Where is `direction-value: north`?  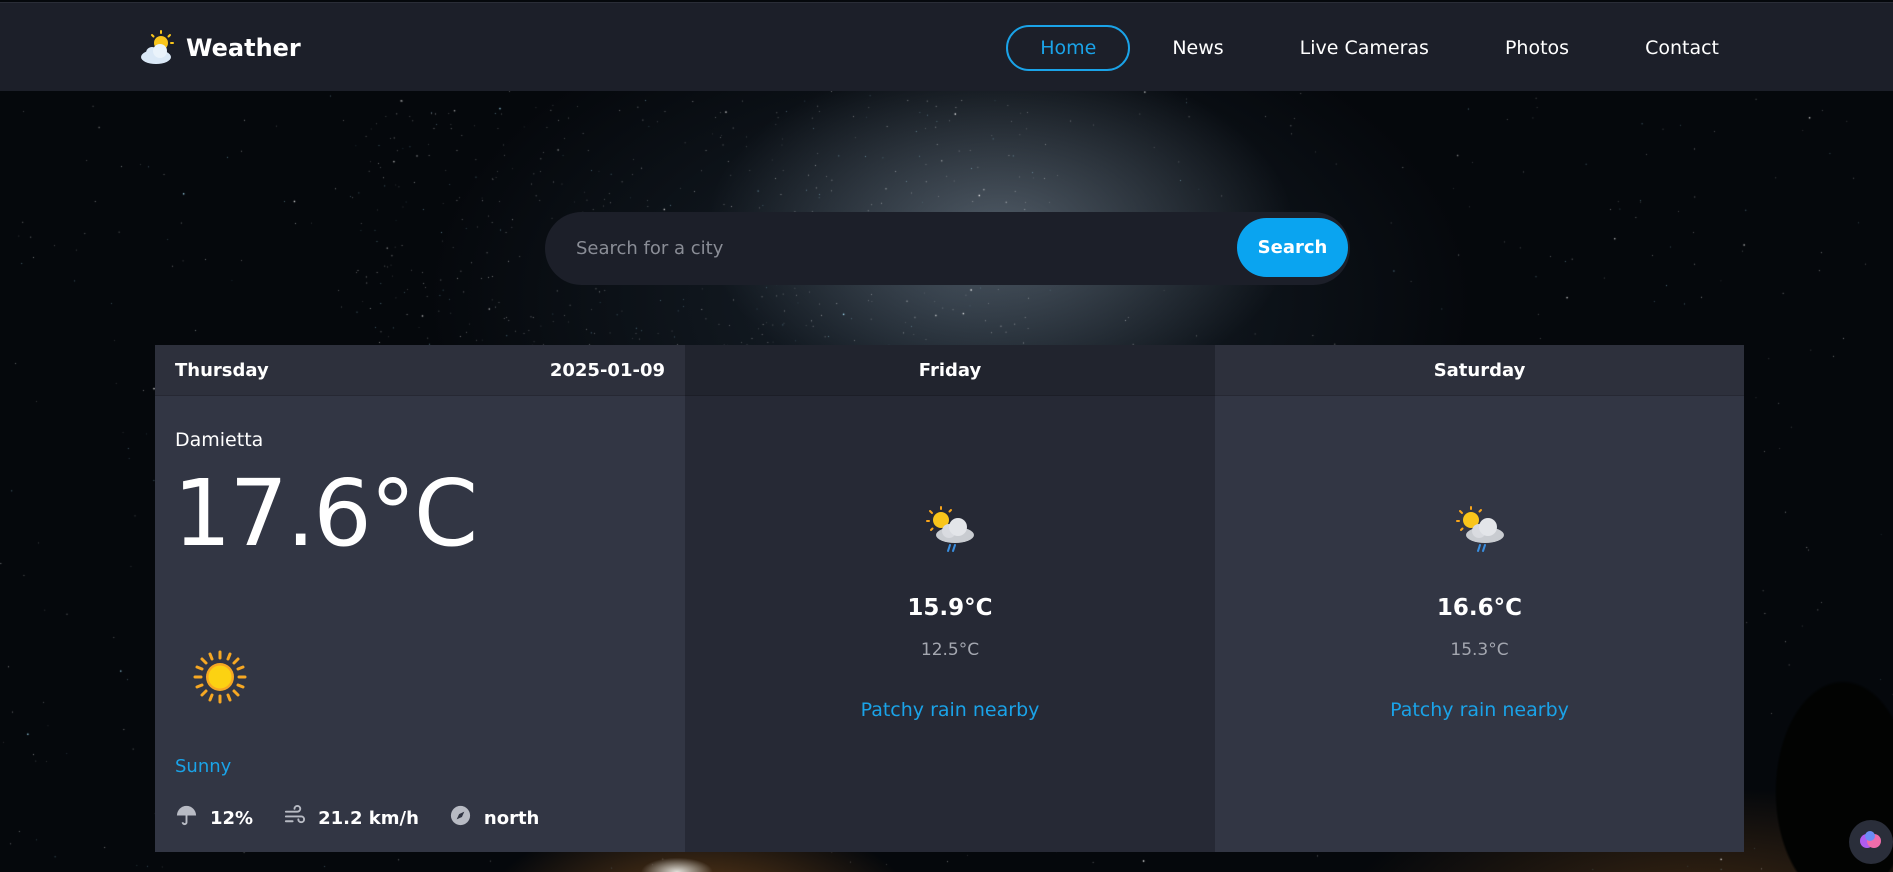
direction-value: north is located at coordinates (511, 818).